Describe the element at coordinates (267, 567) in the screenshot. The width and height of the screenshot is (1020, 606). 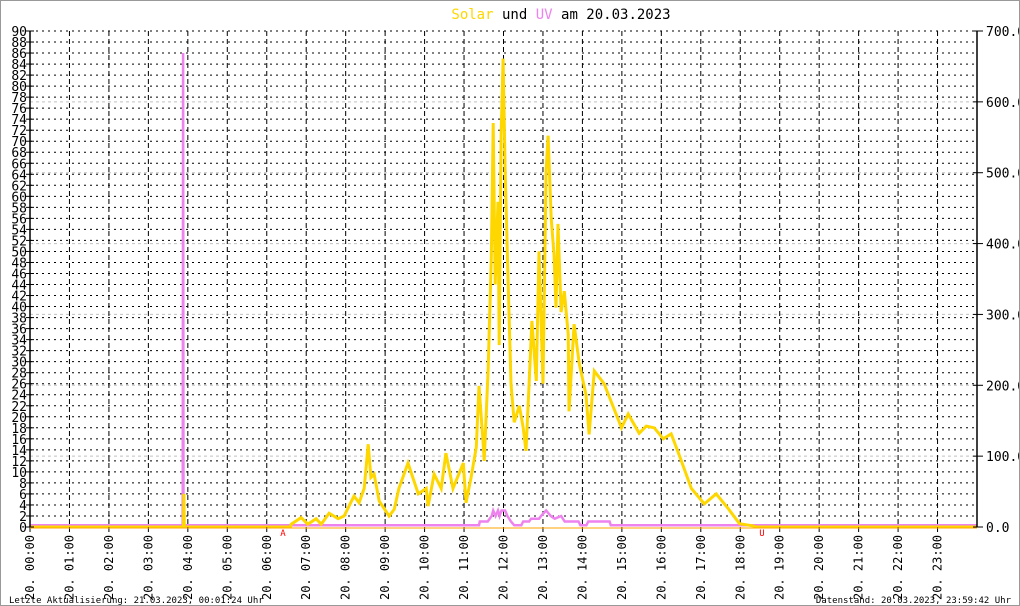
I see `x-tick-label: 20. 06:00` at that location.